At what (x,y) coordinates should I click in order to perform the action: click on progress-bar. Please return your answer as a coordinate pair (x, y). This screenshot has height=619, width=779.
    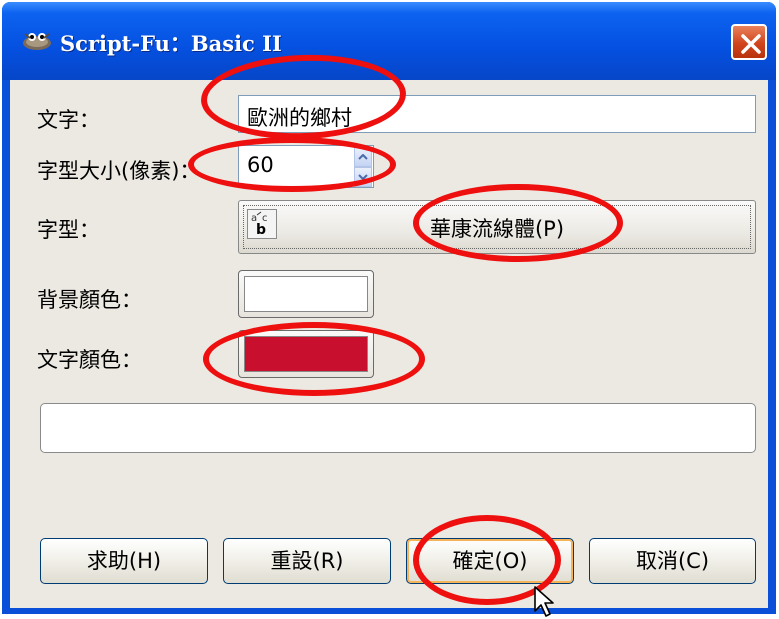
    Looking at the image, I should click on (398, 428).